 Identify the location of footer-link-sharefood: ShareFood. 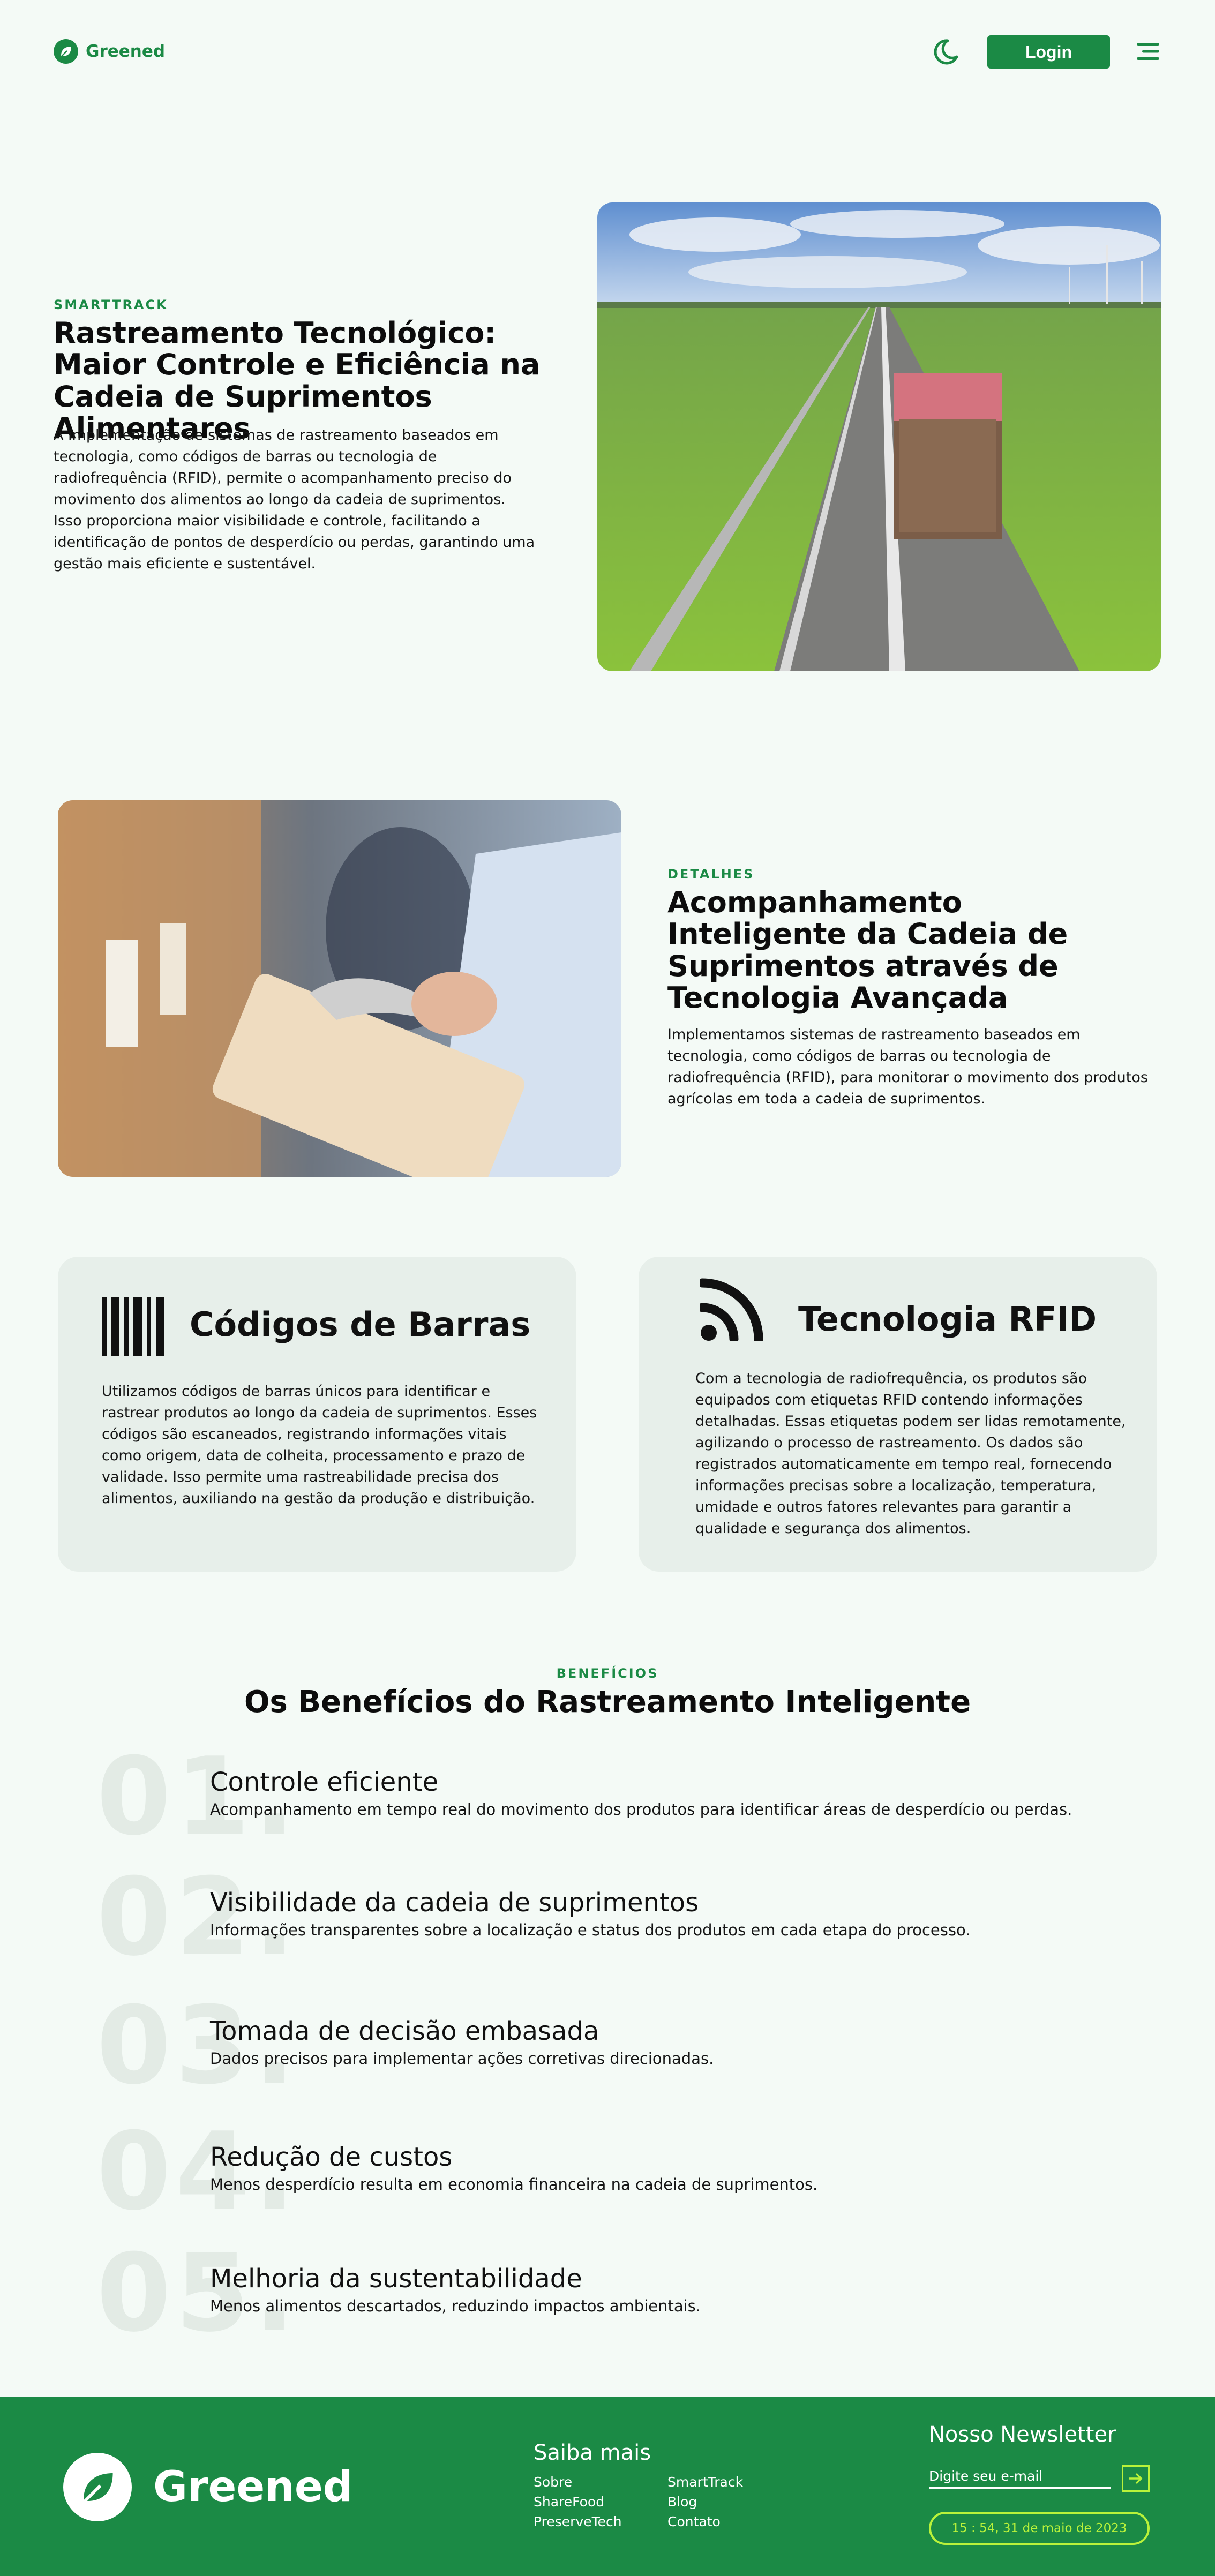
(601, 2502).